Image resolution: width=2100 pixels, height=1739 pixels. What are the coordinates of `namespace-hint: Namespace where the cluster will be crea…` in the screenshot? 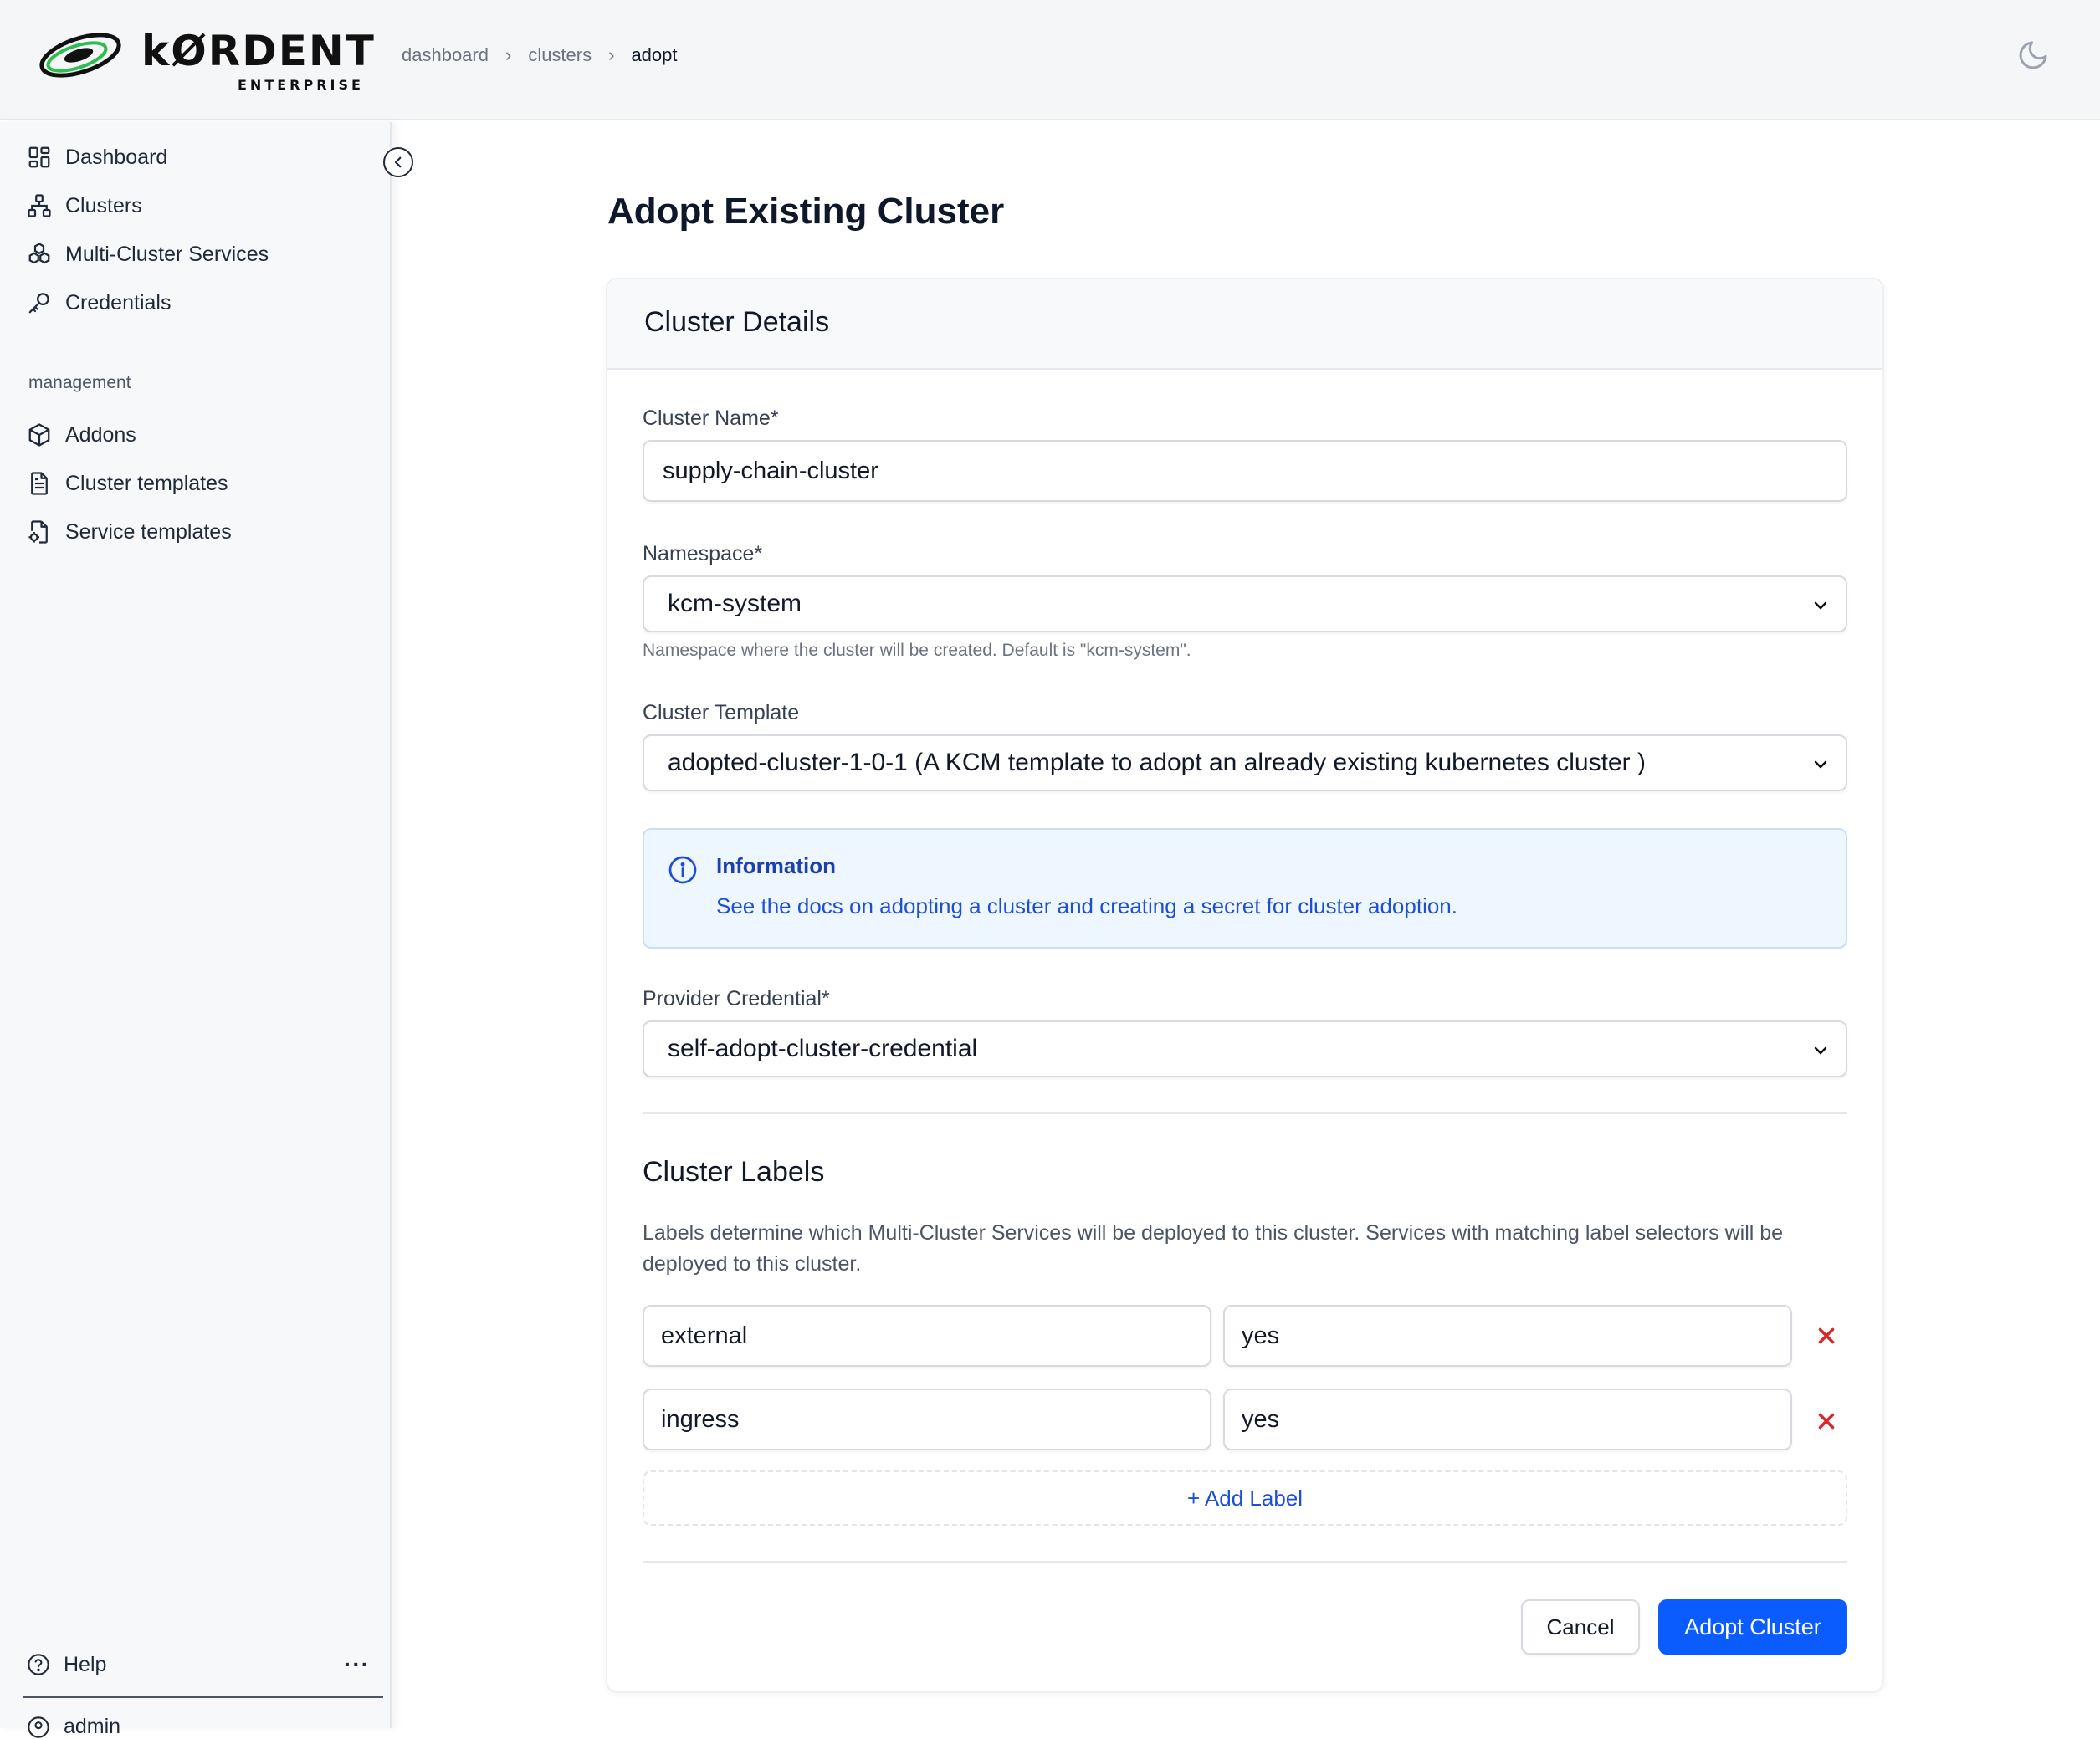 It's located at (917, 650).